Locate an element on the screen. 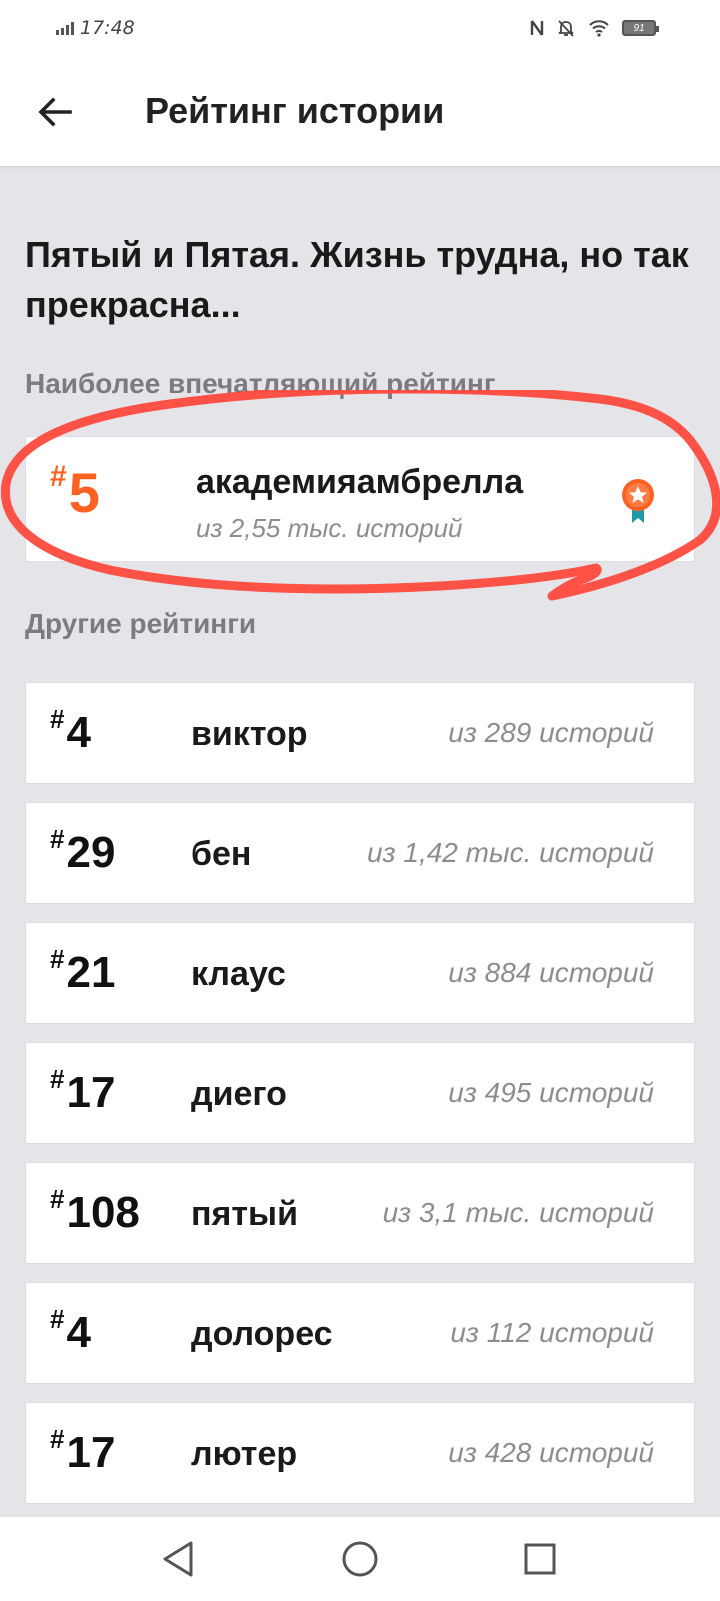  ranking-card: # 17 лютер из 428 историй is located at coordinates (360, 1453).